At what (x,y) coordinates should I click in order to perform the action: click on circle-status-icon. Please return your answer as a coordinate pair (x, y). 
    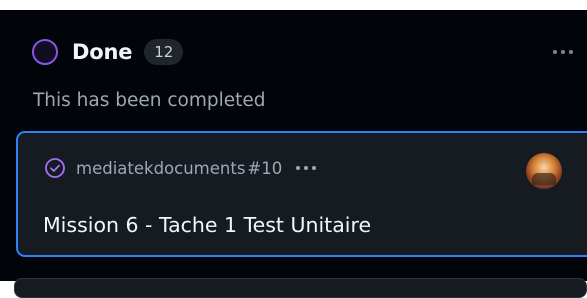
    Looking at the image, I should click on (45, 52).